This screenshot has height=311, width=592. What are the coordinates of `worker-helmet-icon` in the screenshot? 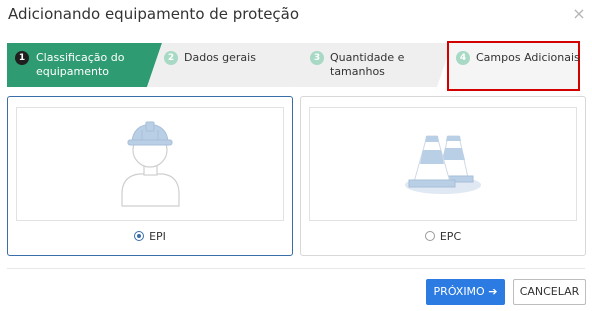 It's located at (150, 164).